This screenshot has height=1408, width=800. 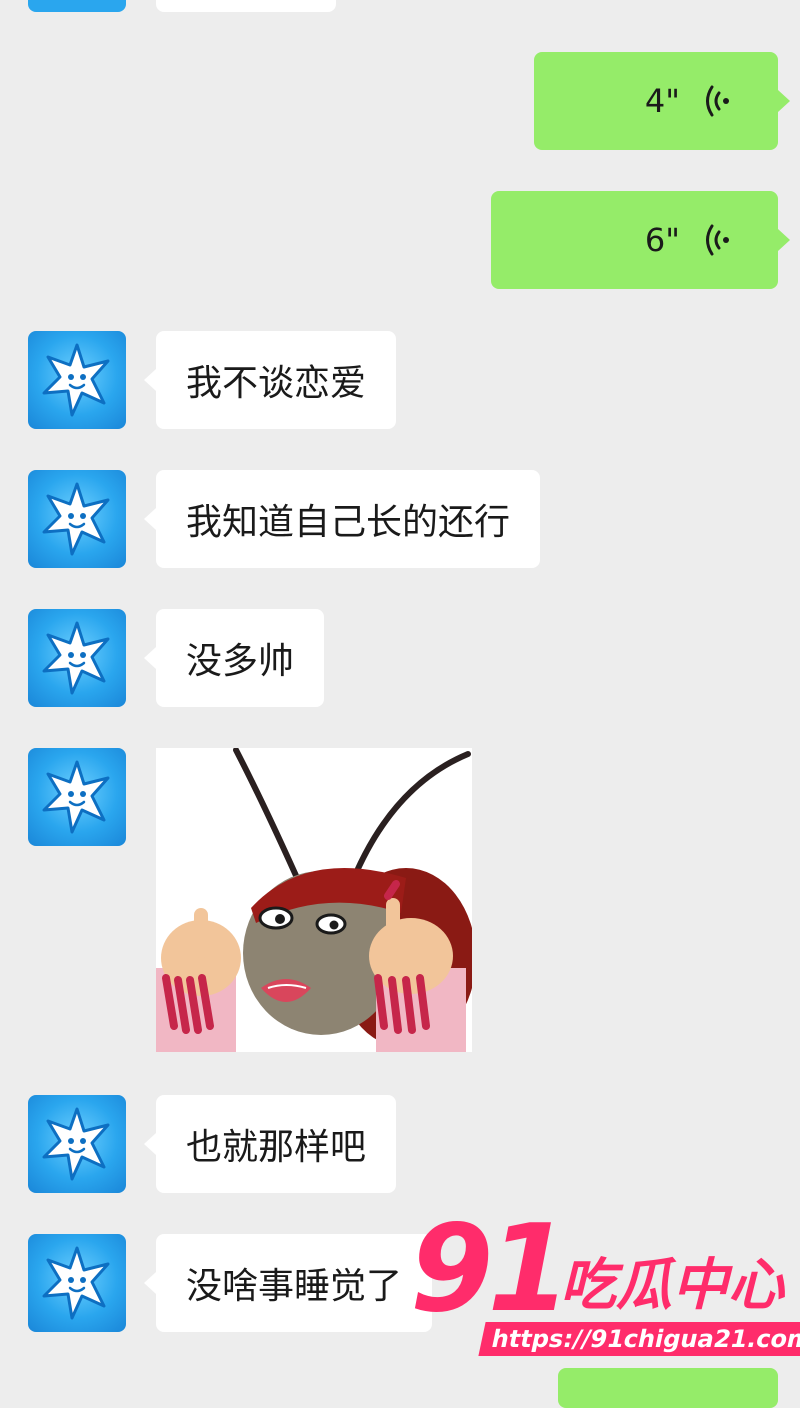 I want to click on watermark-url: https://91chigua21.com, so click(x=639, y=1339).